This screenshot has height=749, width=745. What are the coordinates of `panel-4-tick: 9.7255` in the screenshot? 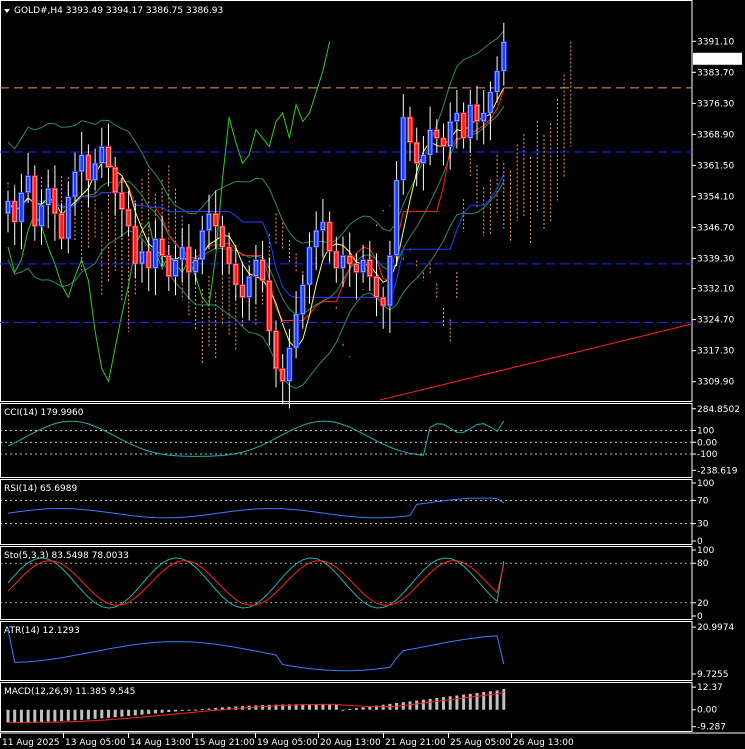 It's located at (713, 675).